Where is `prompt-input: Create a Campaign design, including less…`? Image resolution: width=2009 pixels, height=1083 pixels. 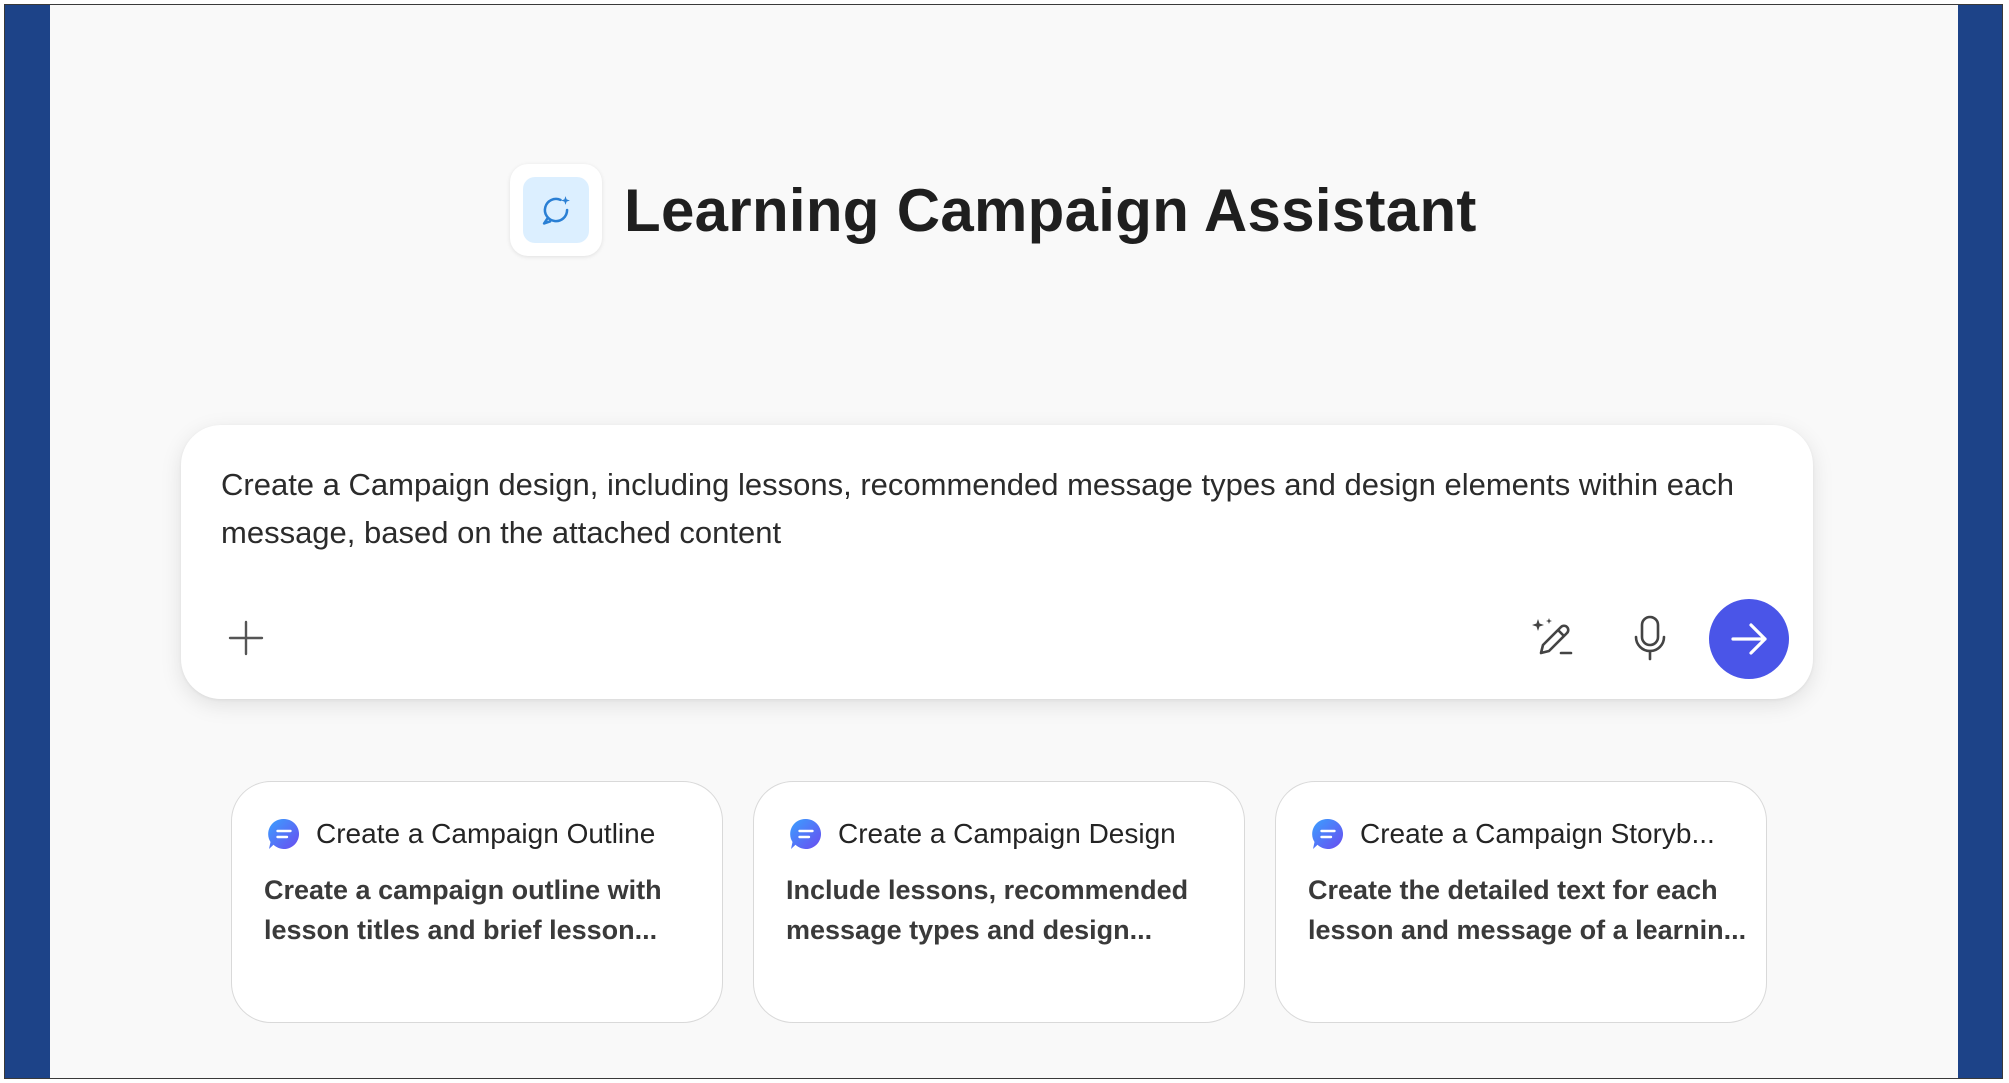
prompt-input: Create a Campaign design, including less… is located at coordinates (1001, 509).